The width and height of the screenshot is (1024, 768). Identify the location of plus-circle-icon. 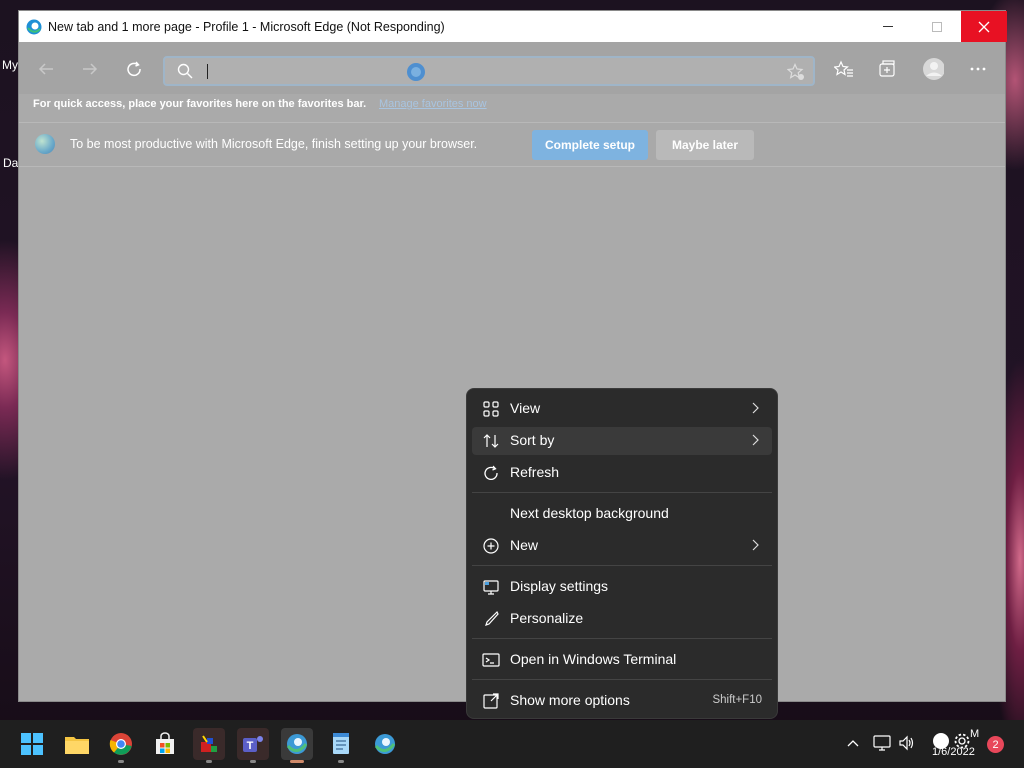
(491, 546).